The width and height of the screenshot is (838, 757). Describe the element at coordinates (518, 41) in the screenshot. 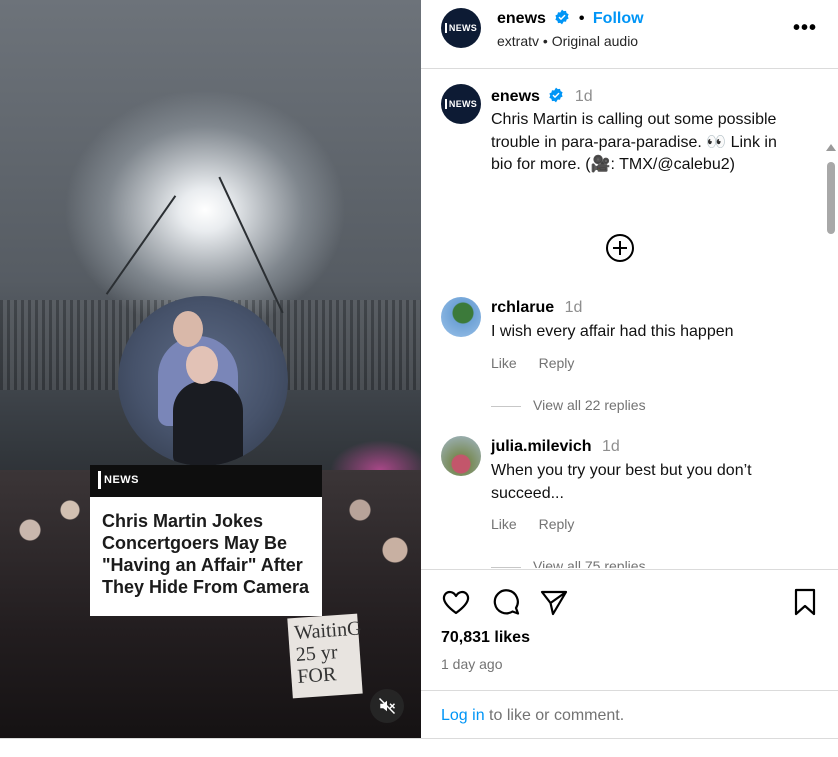

I see `audio-account: extratv` at that location.